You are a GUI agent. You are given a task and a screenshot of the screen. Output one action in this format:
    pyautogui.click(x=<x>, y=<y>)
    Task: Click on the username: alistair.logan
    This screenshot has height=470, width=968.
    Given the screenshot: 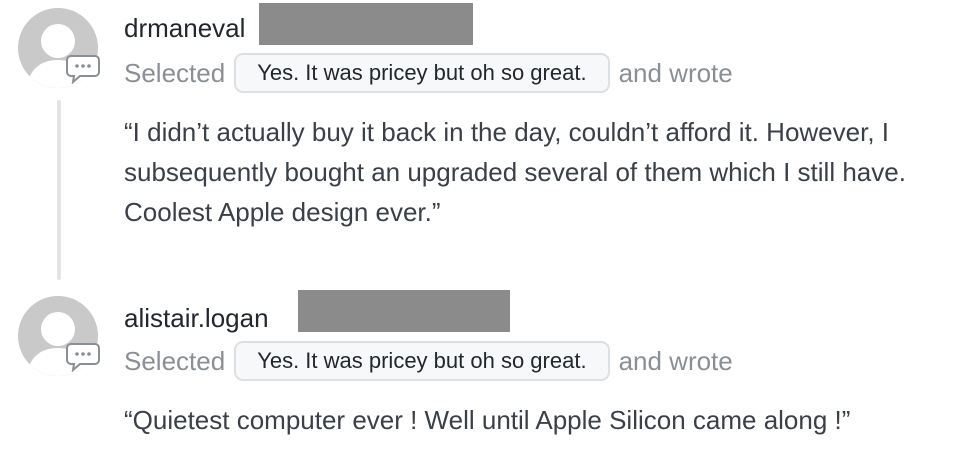 What is the action you would take?
    pyautogui.click(x=196, y=318)
    